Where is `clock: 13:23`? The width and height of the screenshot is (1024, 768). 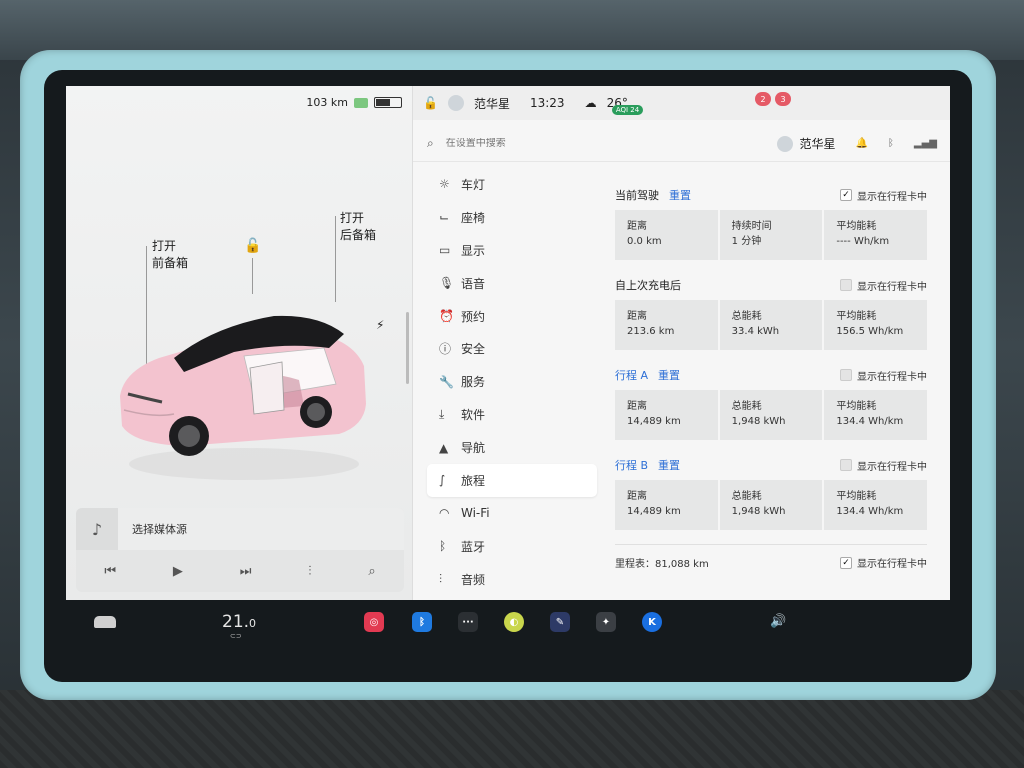
clock: 13:23 is located at coordinates (547, 103).